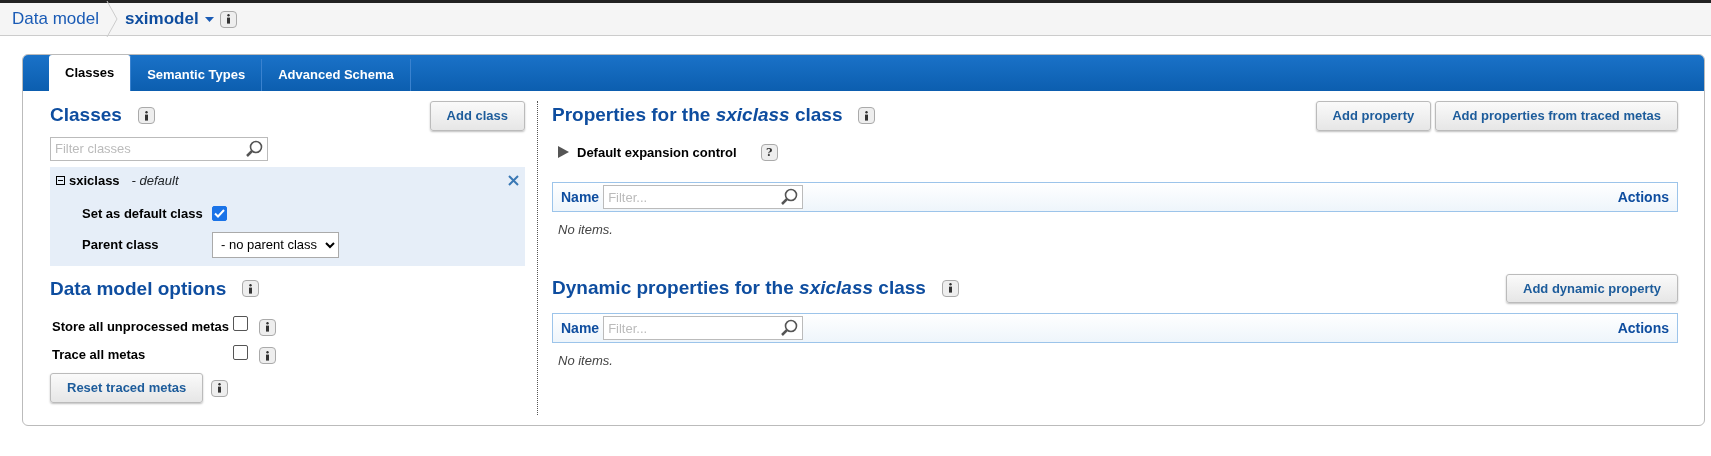  What do you see at coordinates (197, 75) in the screenshot?
I see `tab: Semantic Types` at bounding box center [197, 75].